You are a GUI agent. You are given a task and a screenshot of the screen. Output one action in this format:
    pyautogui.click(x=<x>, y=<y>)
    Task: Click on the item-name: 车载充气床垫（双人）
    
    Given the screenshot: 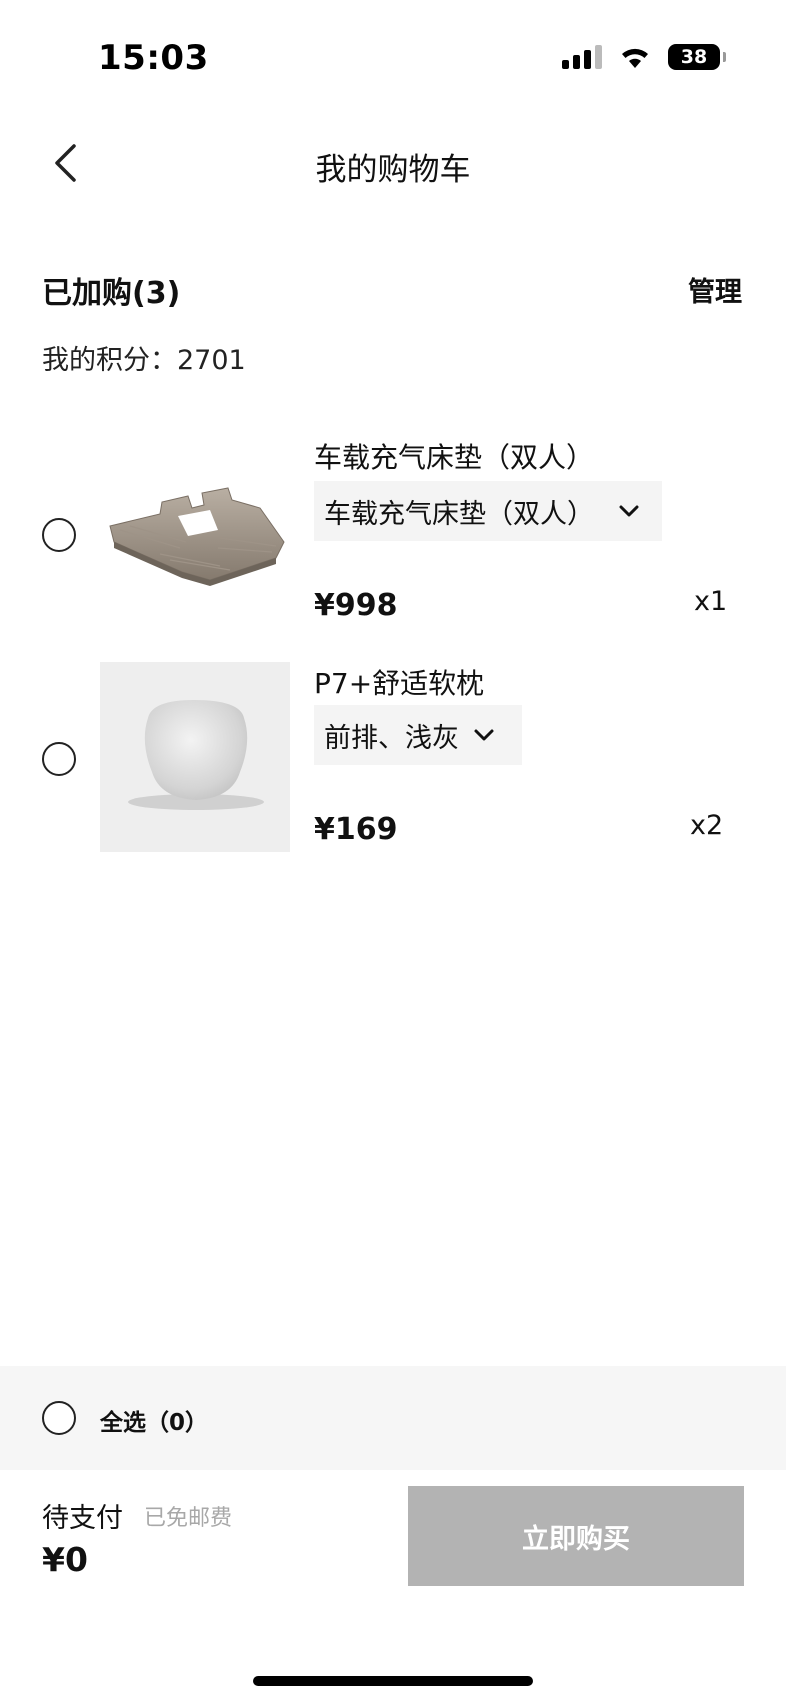 What is the action you would take?
    pyautogui.click(x=454, y=457)
    